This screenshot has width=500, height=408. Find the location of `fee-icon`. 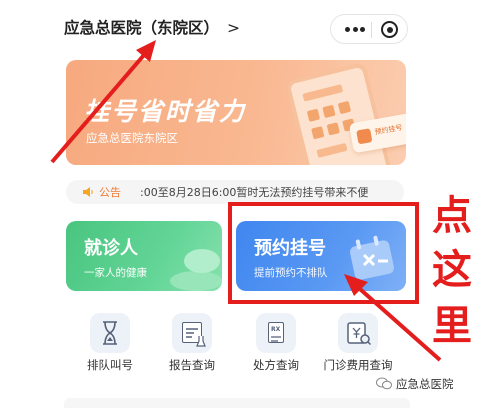

fee-icon is located at coordinates (358, 333).